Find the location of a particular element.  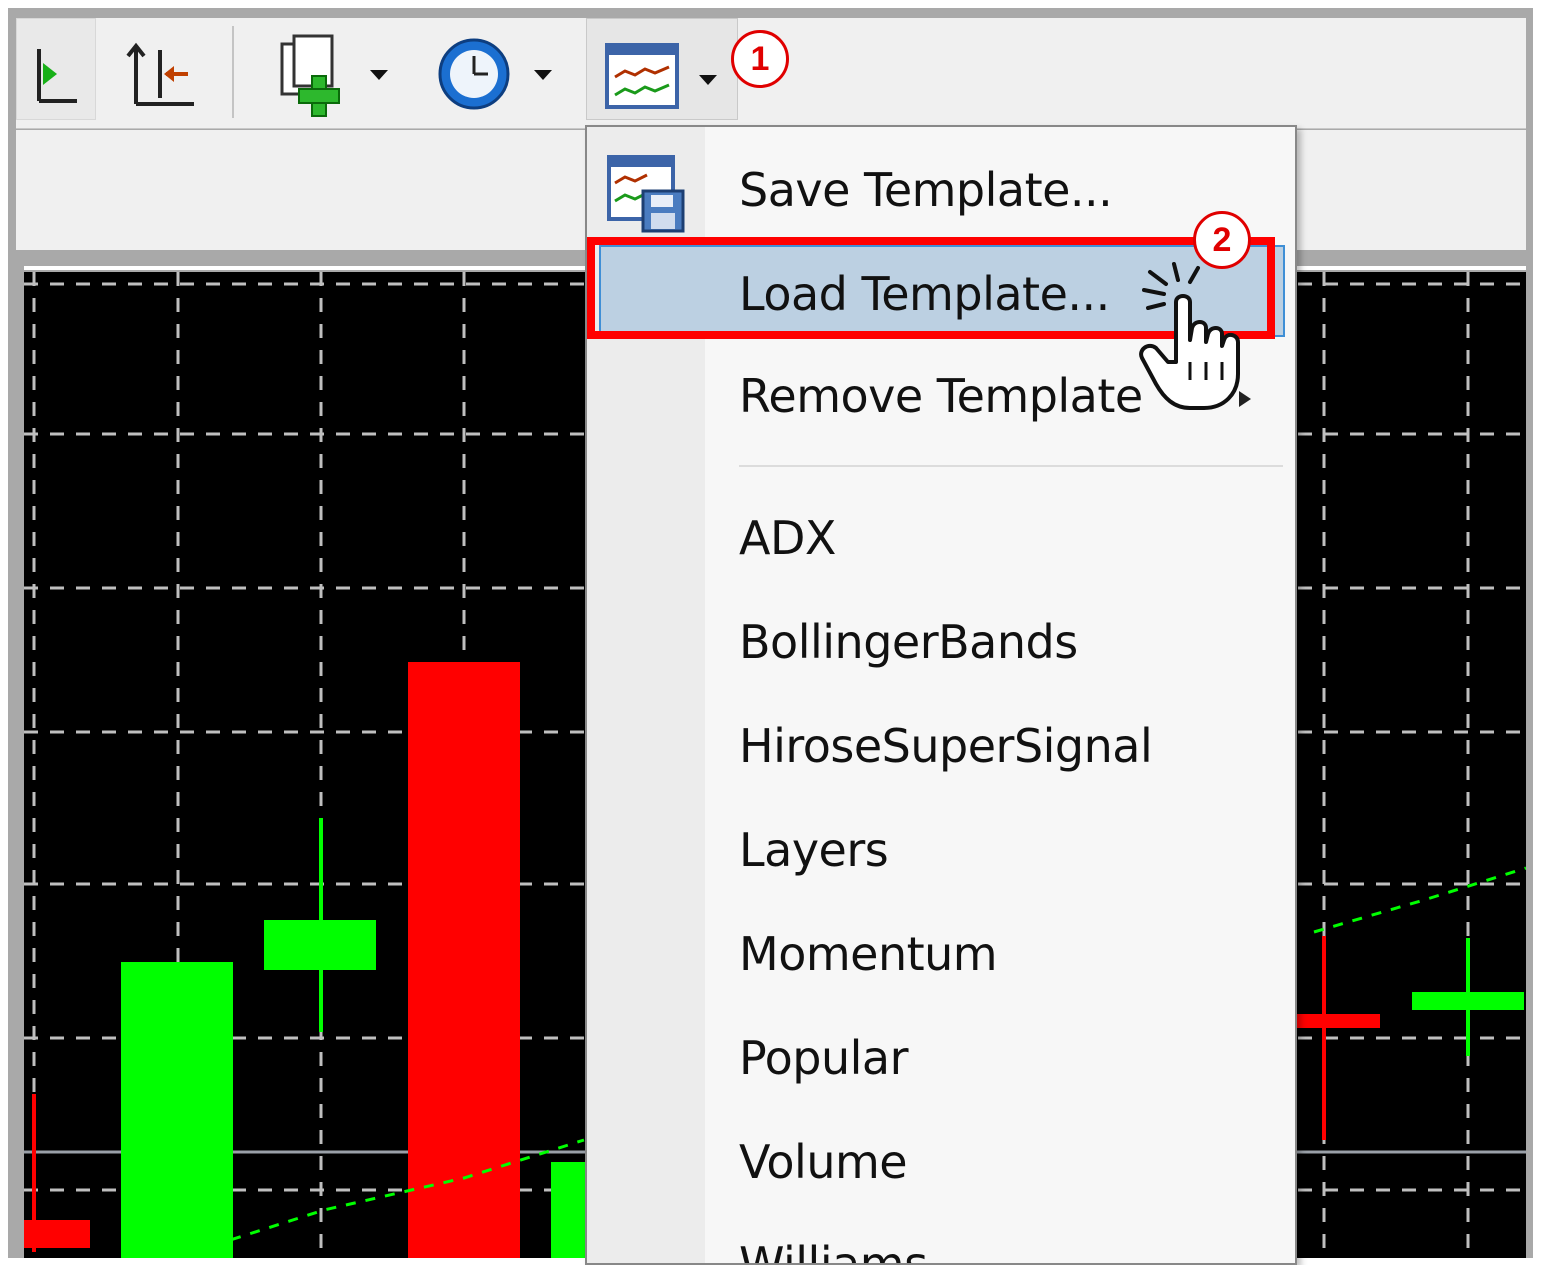

step-1-callout: 1 is located at coordinates (760, 59).